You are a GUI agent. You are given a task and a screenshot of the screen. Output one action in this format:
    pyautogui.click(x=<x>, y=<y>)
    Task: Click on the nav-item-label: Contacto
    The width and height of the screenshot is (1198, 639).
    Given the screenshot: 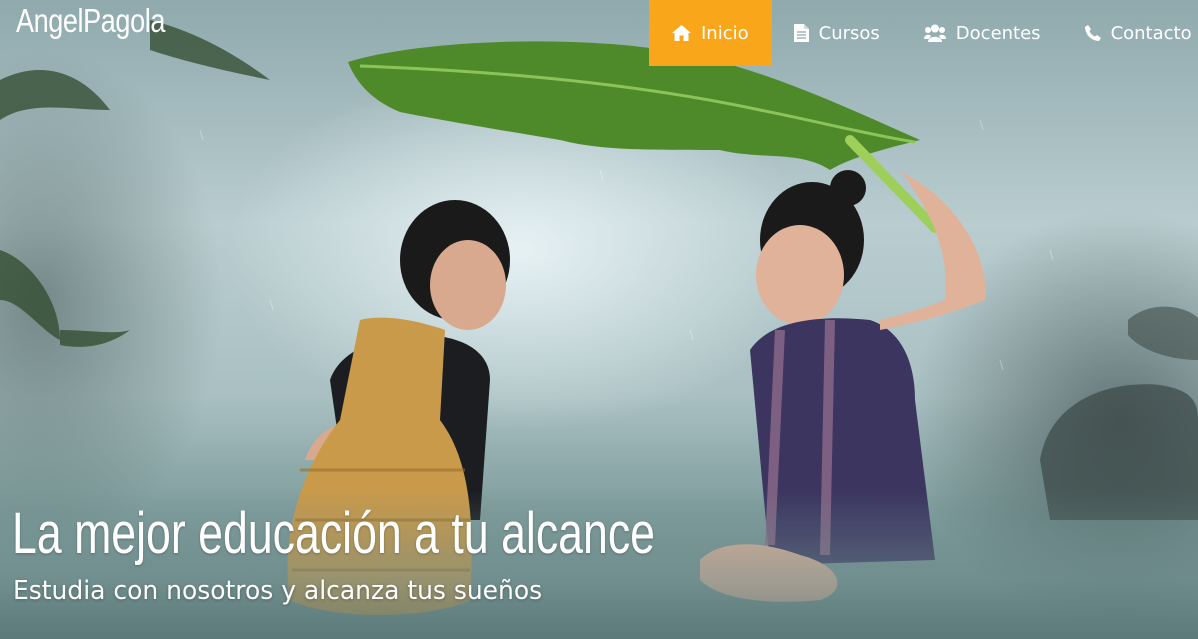 What is the action you would take?
    pyautogui.click(x=1151, y=33)
    